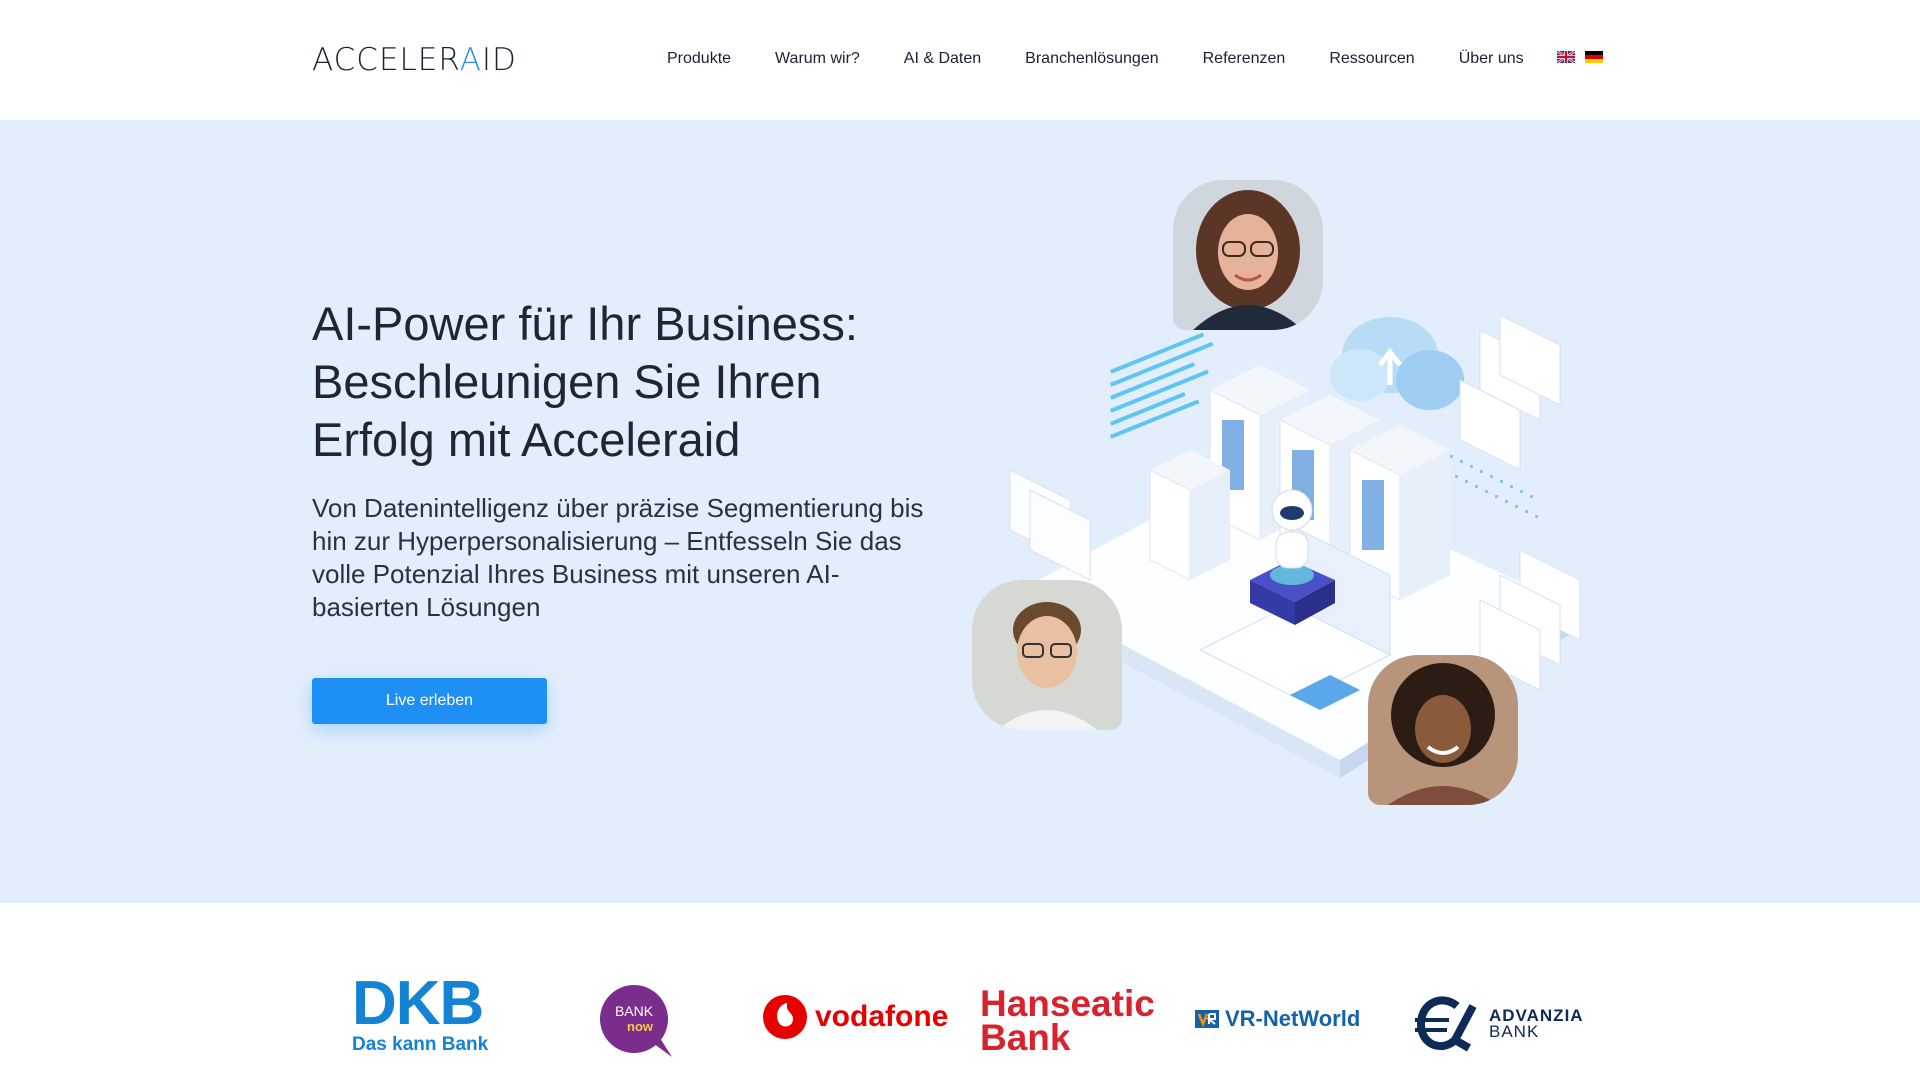 The width and height of the screenshot is (1920, 1080). I want to click on logo-vodafone: vodafone, so click(855, 1017).